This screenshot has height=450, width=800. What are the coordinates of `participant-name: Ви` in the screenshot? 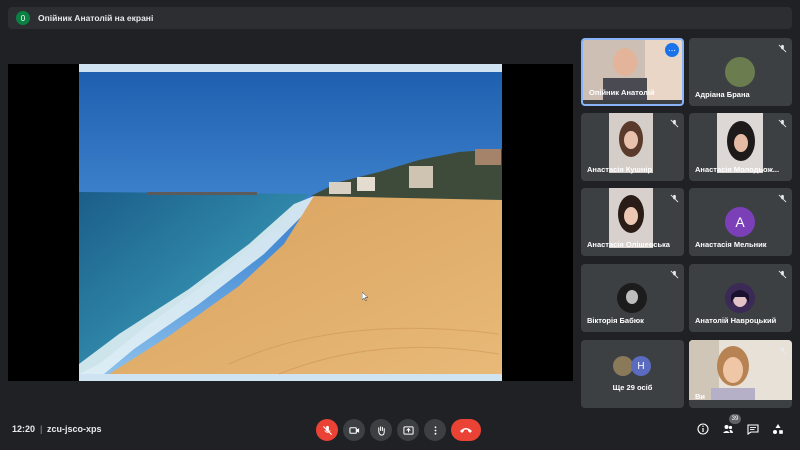 It's located at (700, 396).